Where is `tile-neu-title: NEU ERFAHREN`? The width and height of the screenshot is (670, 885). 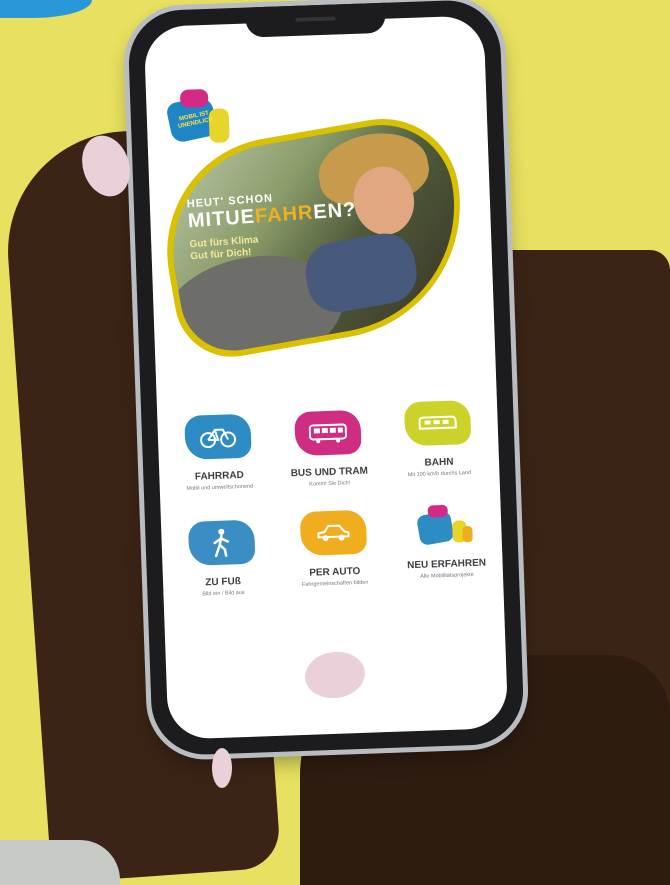 tile-neu-title: NEU ERFAHREN is located at coordinates (446, 564).